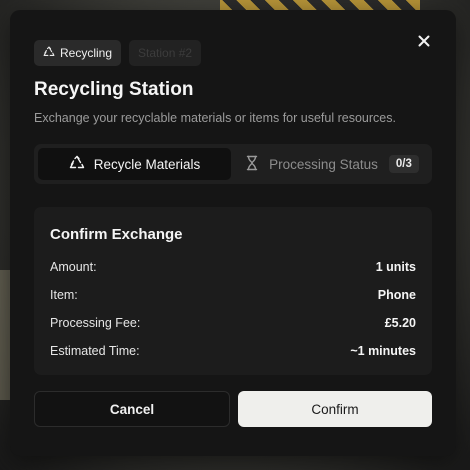 The width and height of the screenshot is (470, 470). What do you see at coordinates (233, 409) in the screenshot?
I see `action-buttons: Cancel Confirm` at bounding box center [233, 409].